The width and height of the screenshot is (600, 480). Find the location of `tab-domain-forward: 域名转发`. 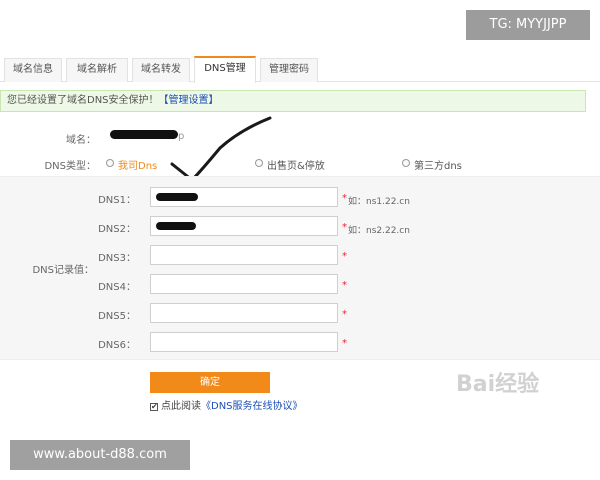

tab-domain-forward: 域名转发 is located at coordinates (161, 70).